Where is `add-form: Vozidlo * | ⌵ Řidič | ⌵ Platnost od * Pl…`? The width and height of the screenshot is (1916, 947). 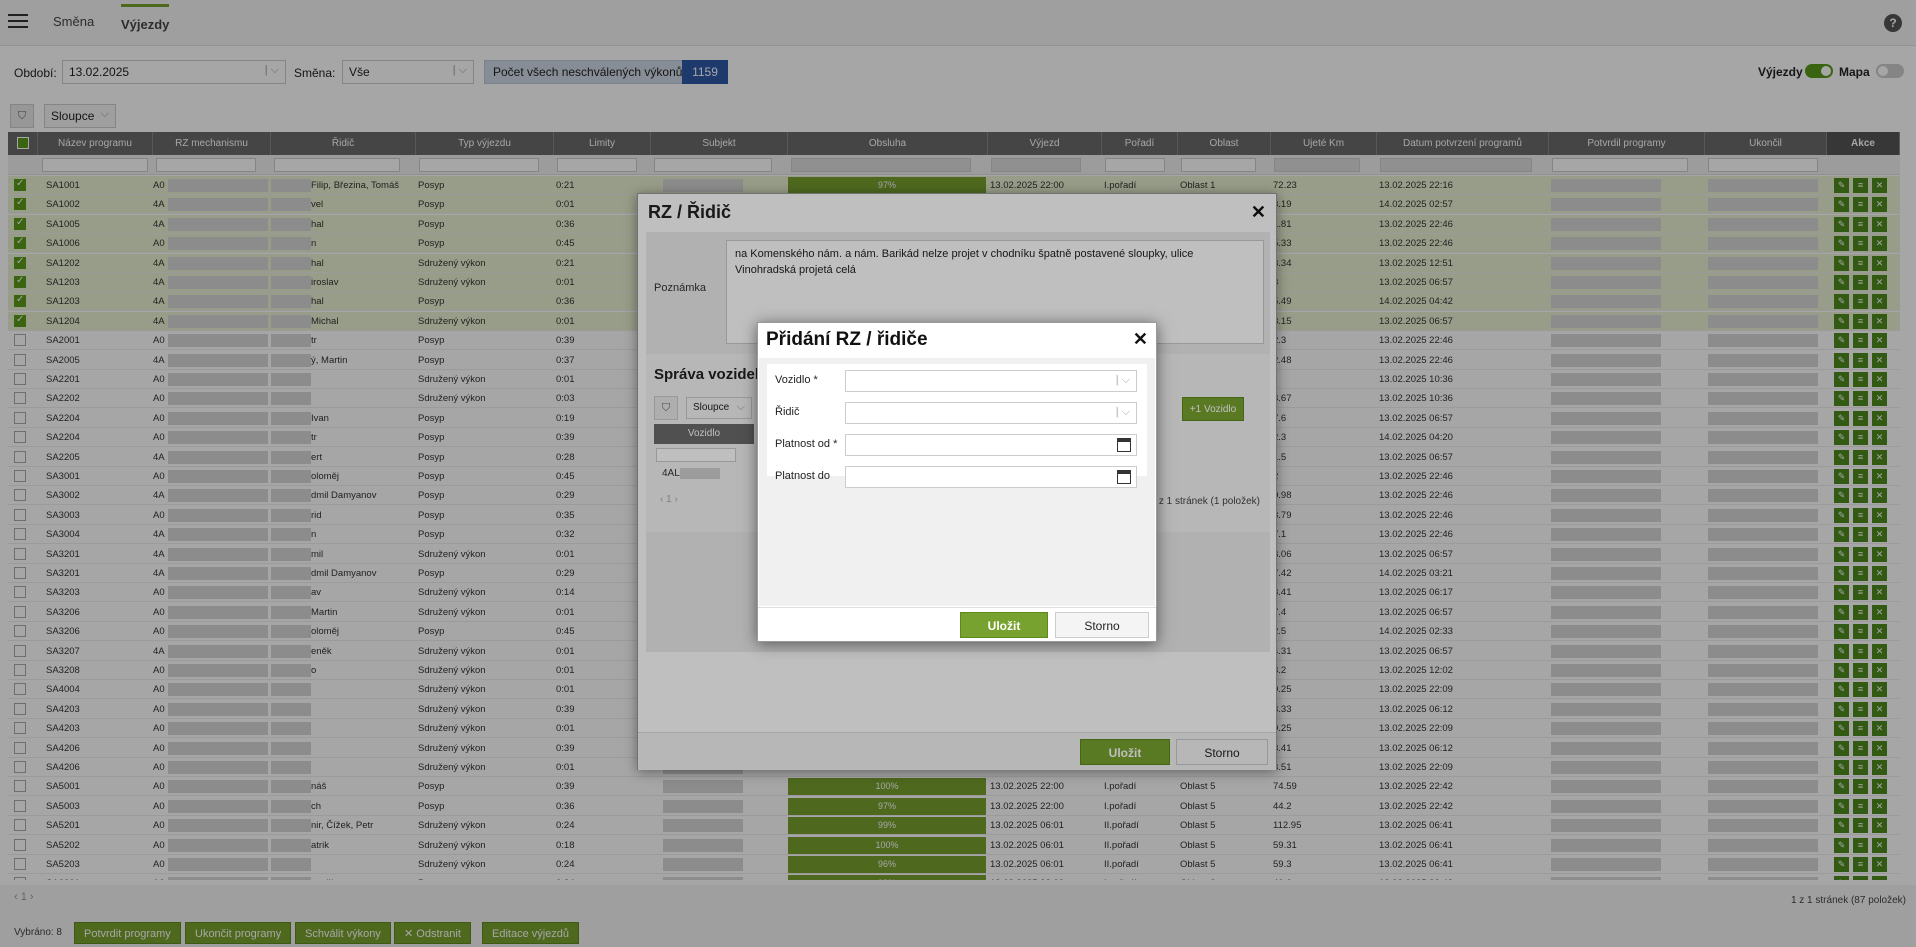
add-form: Vozidlo * | ⌵ Řidič | ⌵ Platnost od * Pl… is located at coordinates (957, 426).